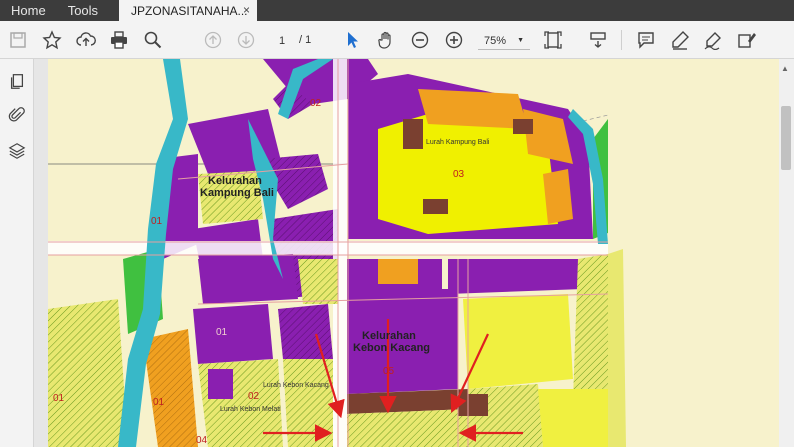  What do you see at coordinates (617, 348) in the screenshot?
I see `zone-yellow-edge` at bounding box center [617, 348].